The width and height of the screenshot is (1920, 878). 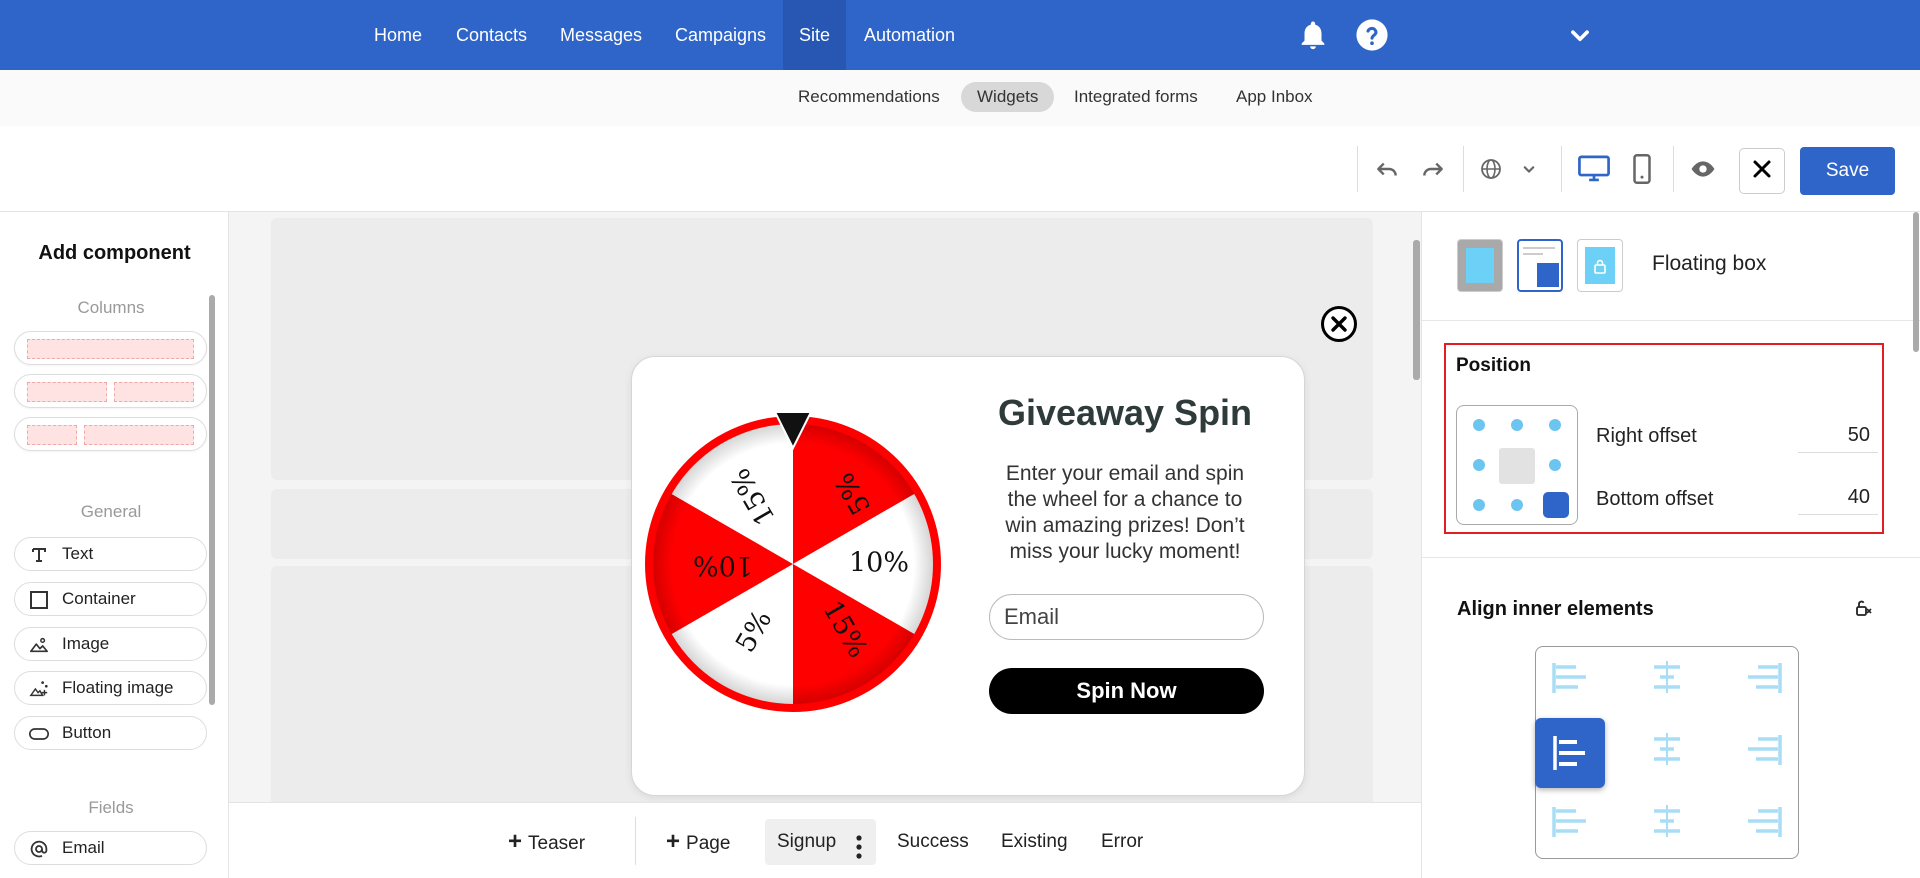 I want to click on component-email: Email, so click(x=110, y=848).